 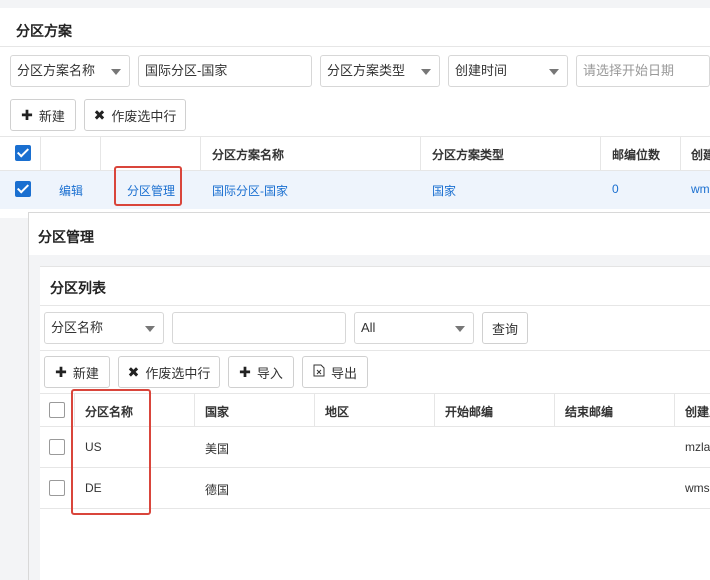 I want to click on scheme-type-select-label: 分区方案类型, so click(x=366, y=70).